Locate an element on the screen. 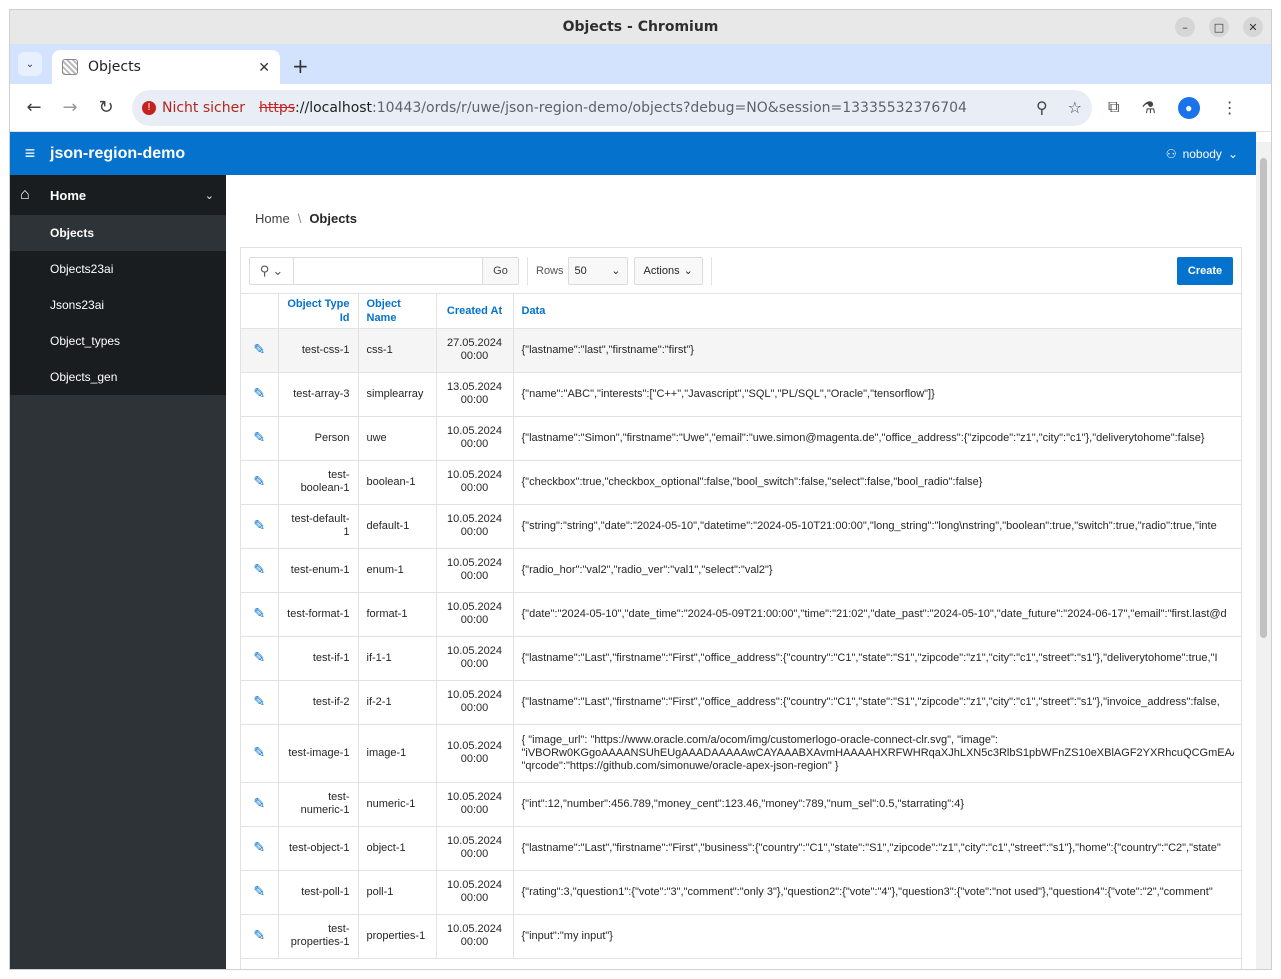  search-column-button: ⚲ ⌄ is located at coordinates (272, 270).